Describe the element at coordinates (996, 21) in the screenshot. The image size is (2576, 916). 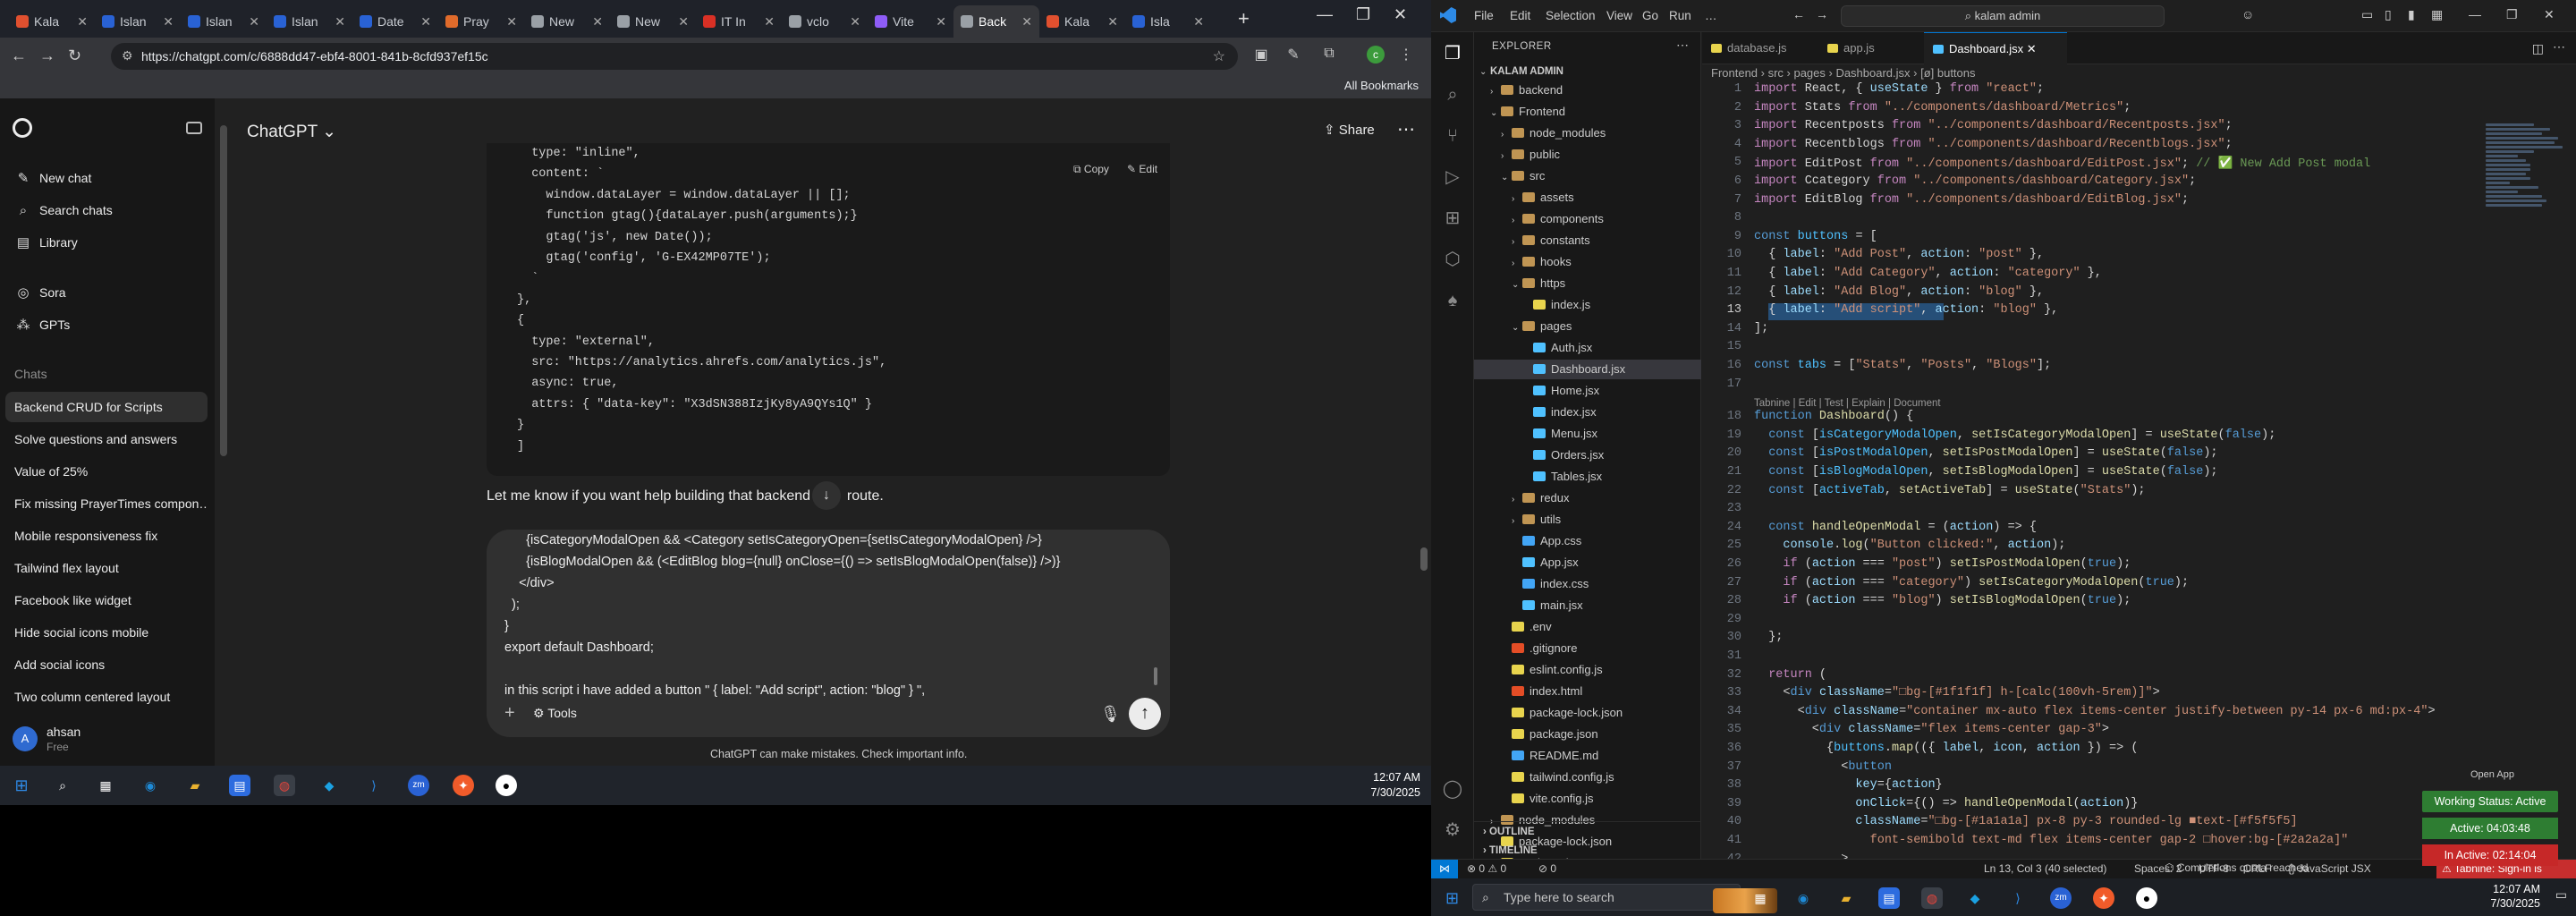
I see `browser-tab: Back ✕` at that location.